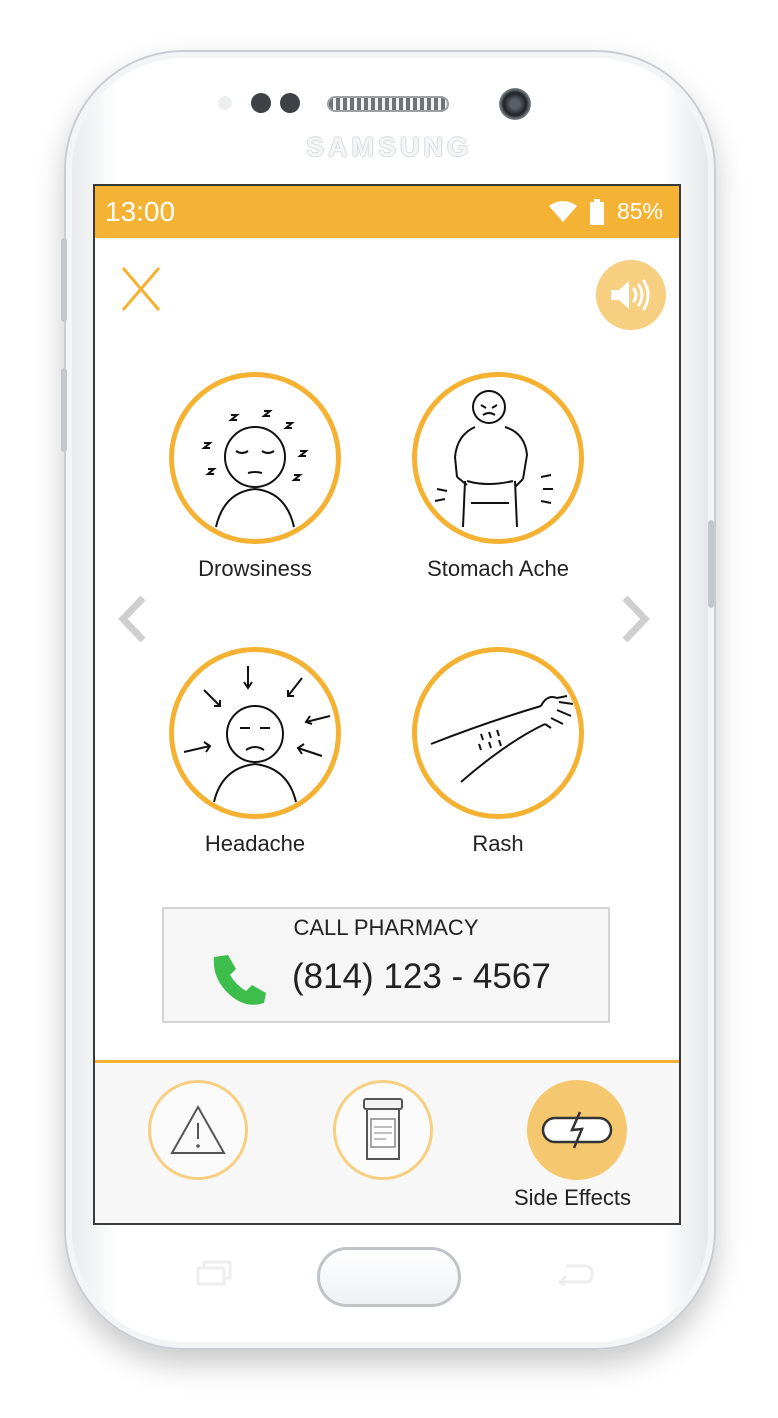 Image resolution: width=778 pixels, height=1418 pixels. I want to click on chevron-right-icon, so click(635, 619).